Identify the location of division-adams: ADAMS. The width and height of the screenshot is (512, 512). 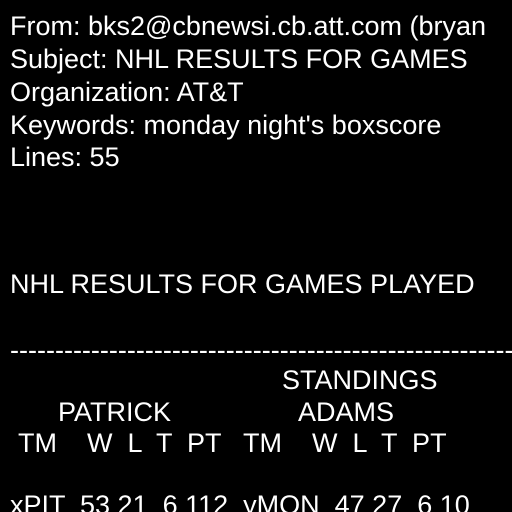
(346, 412).